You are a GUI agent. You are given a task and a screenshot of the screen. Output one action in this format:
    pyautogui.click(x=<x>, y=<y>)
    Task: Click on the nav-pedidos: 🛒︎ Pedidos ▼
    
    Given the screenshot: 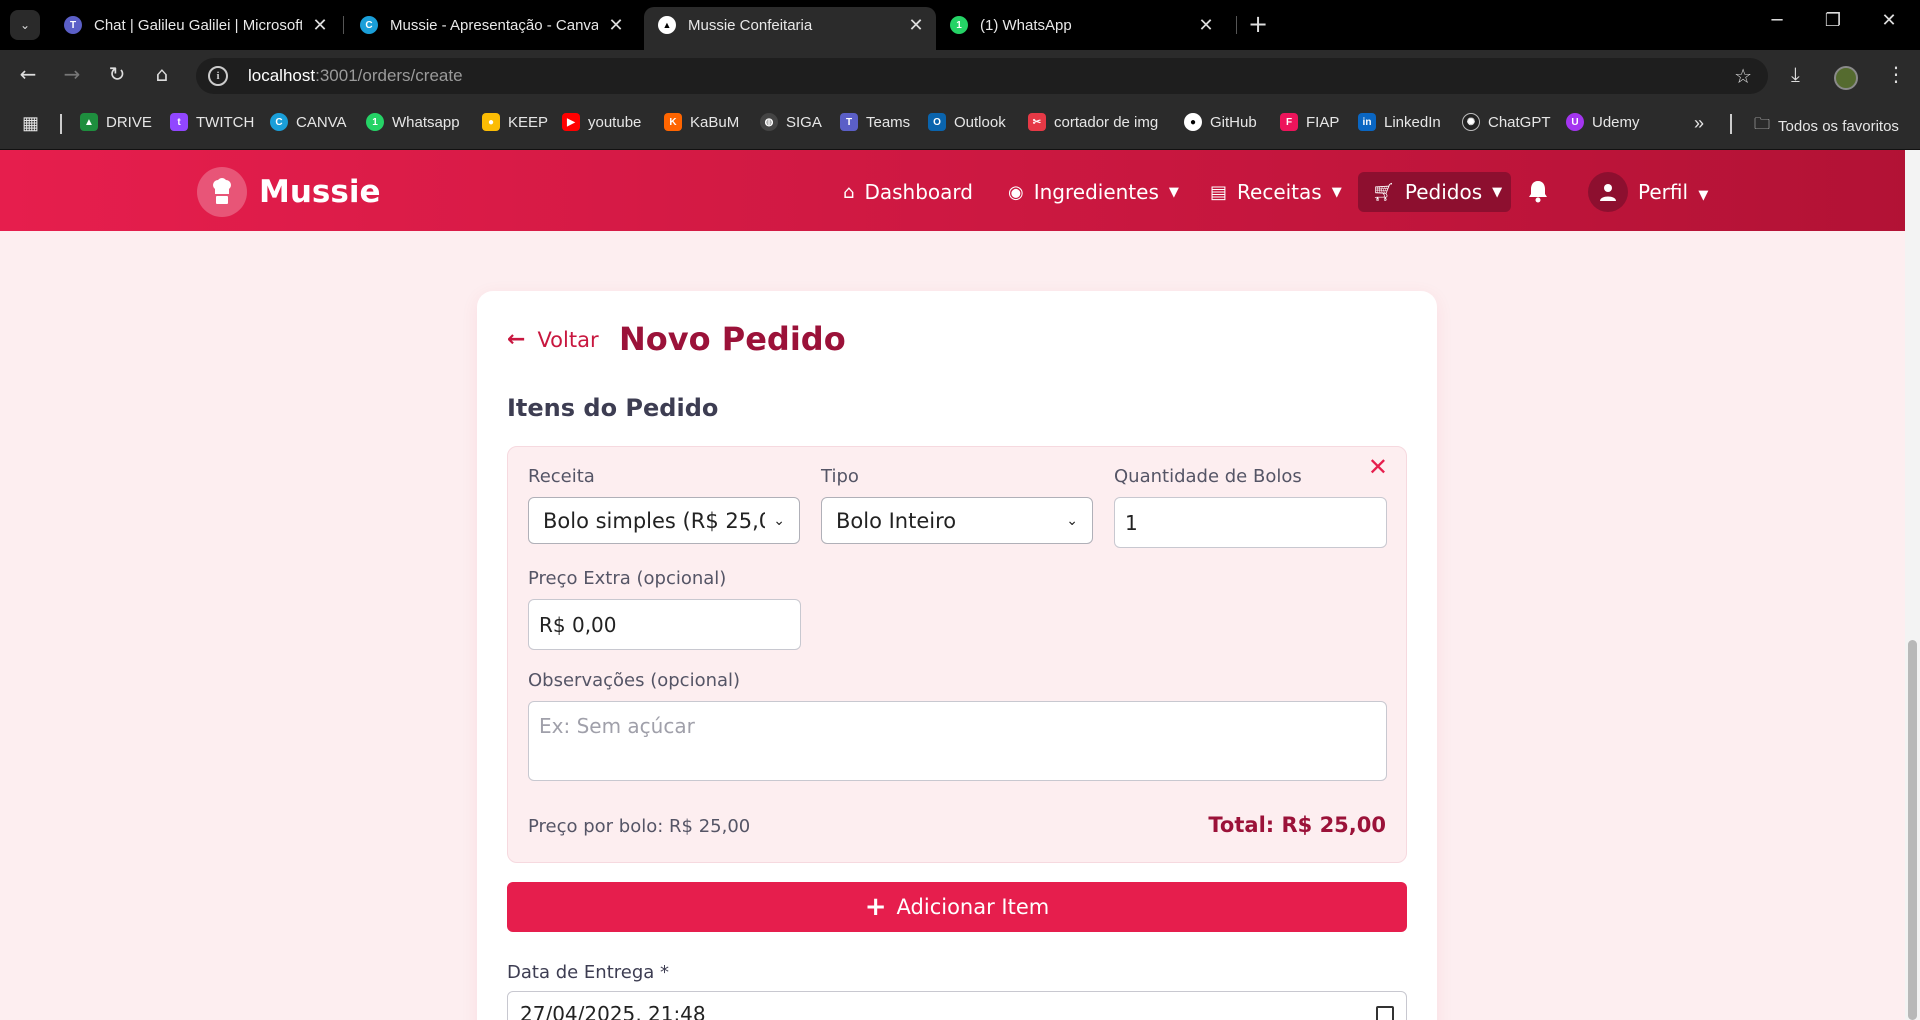 What is the action you would take?
    pyautogui.click(x=1434, y=192)
    